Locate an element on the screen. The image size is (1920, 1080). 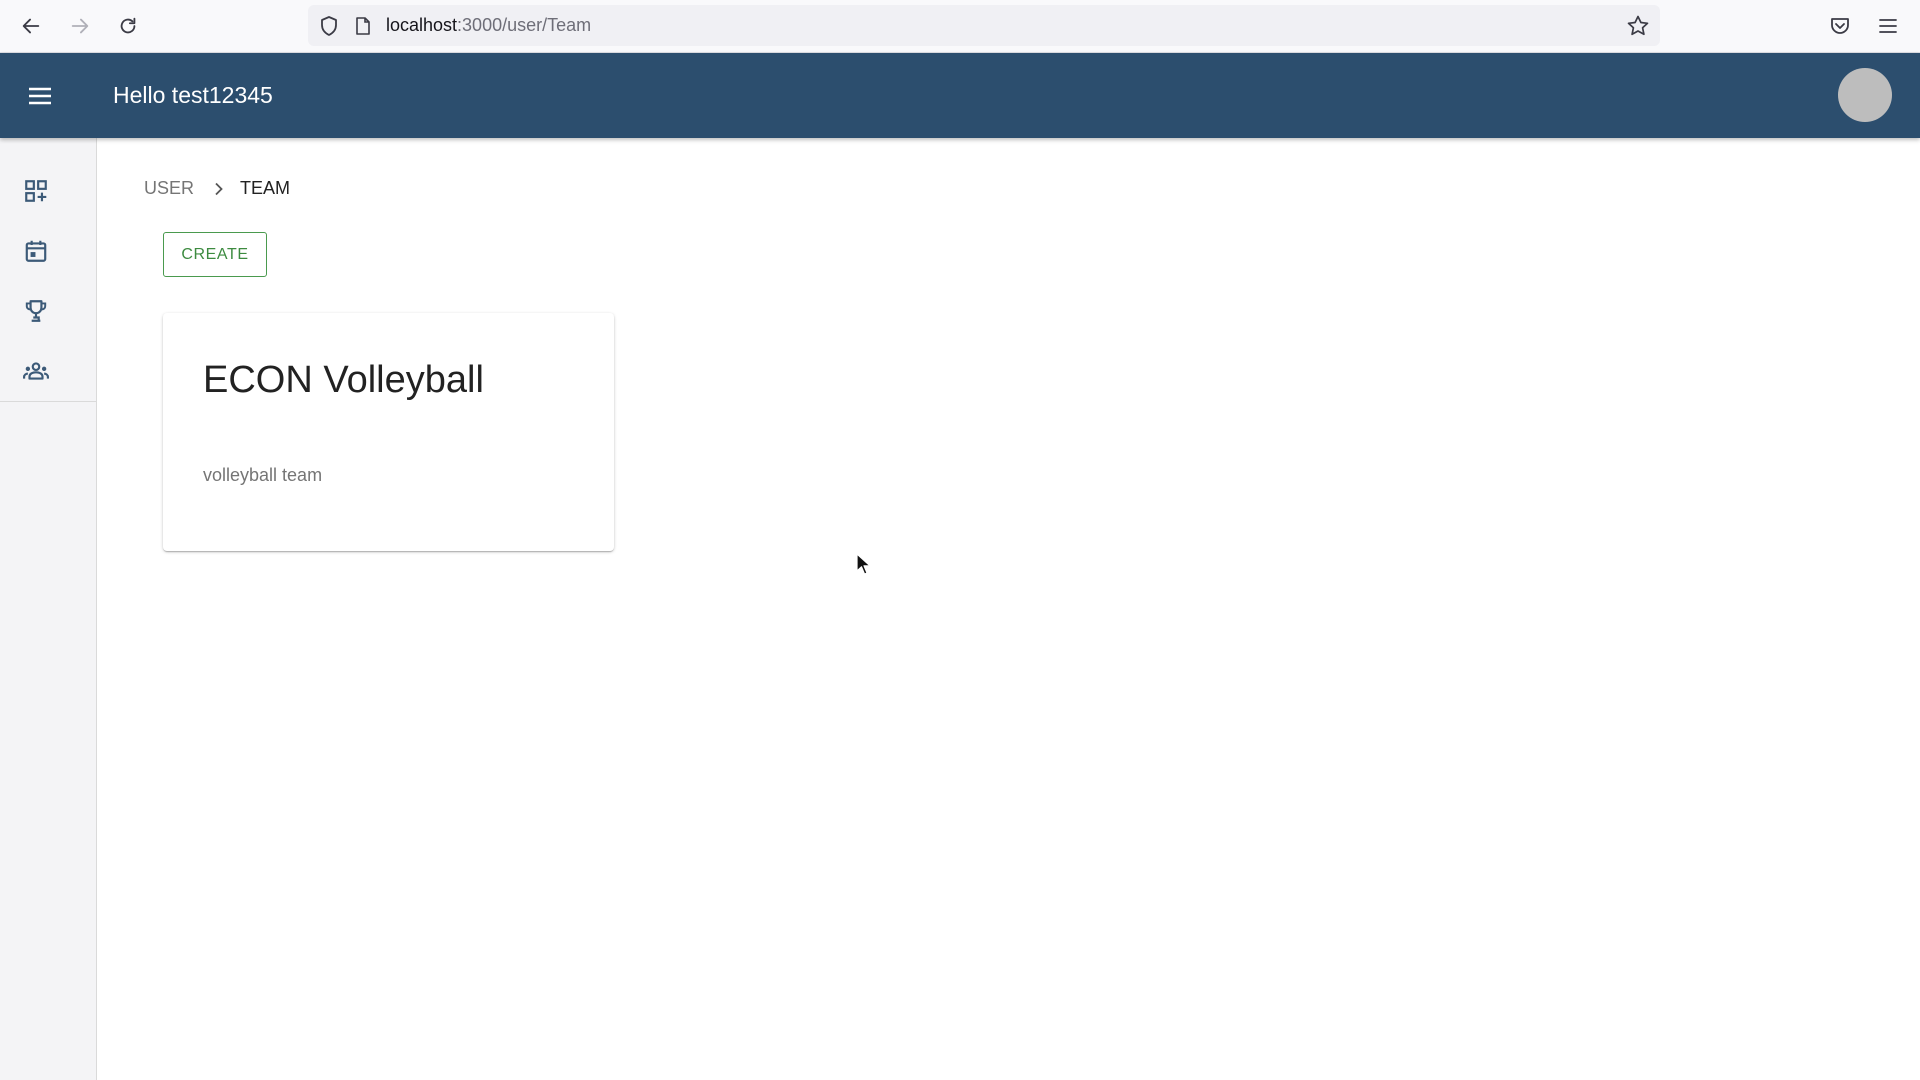
avatar is located at coordinates (1865, 95).